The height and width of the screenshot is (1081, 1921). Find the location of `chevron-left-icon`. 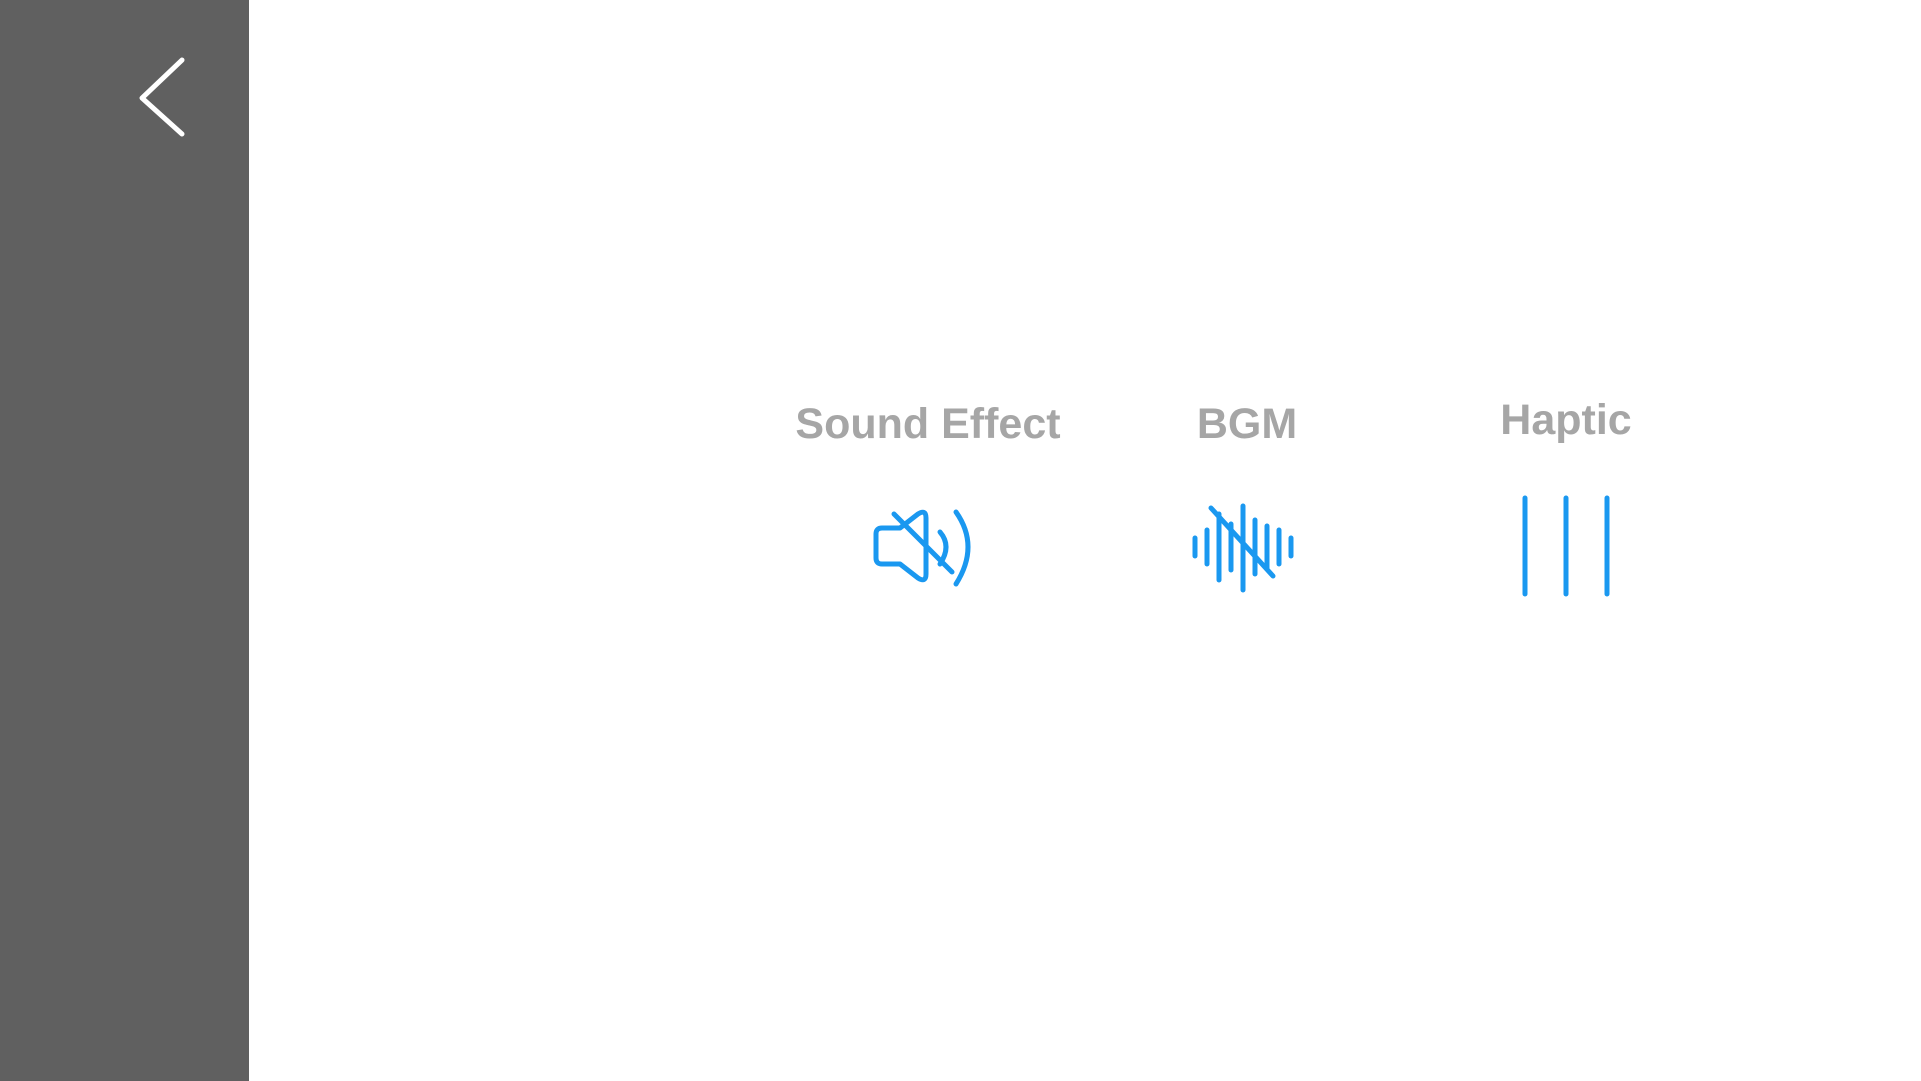

chevron-left-icon is located at coordinates (162, 97).